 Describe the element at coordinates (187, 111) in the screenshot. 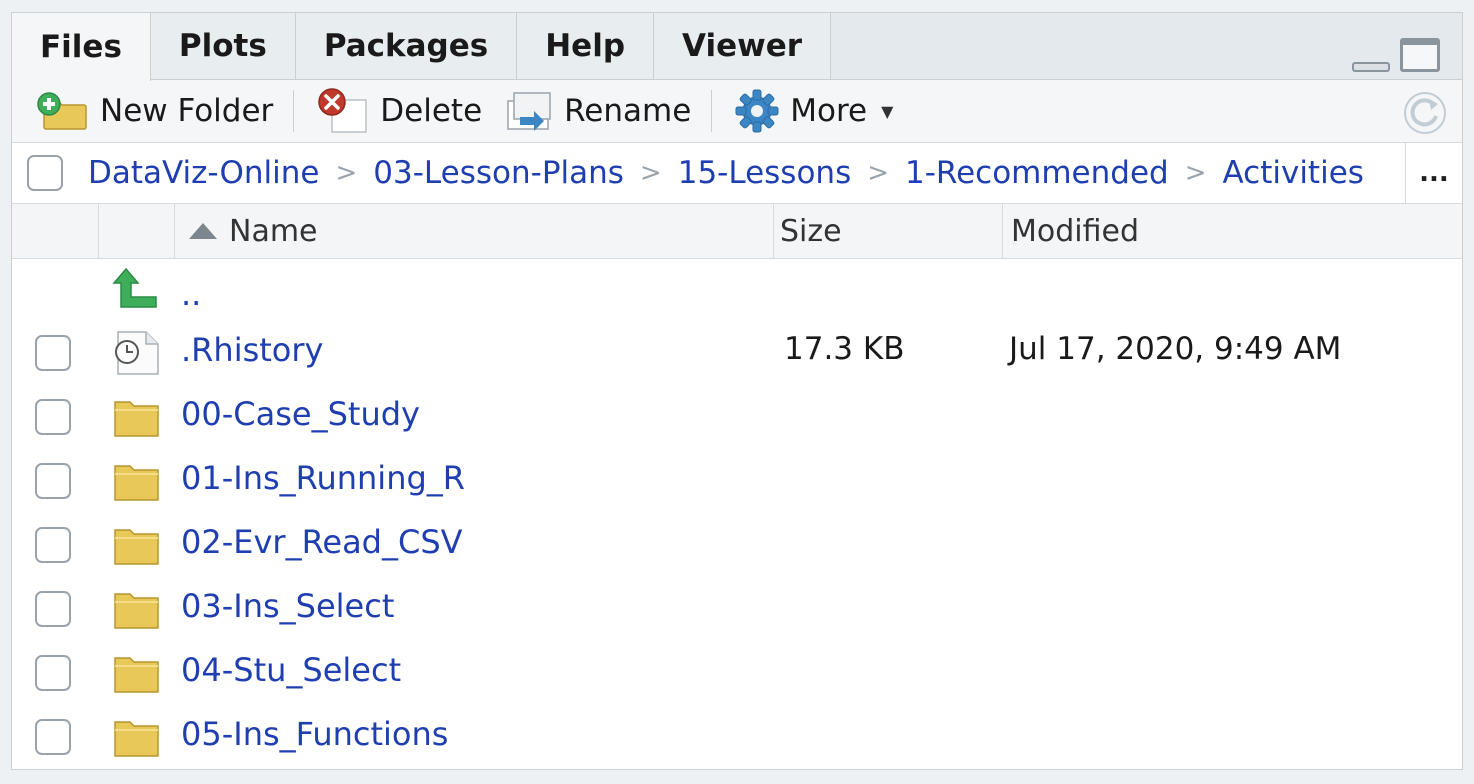

I see `new-folder-label: New Folder` at that location.